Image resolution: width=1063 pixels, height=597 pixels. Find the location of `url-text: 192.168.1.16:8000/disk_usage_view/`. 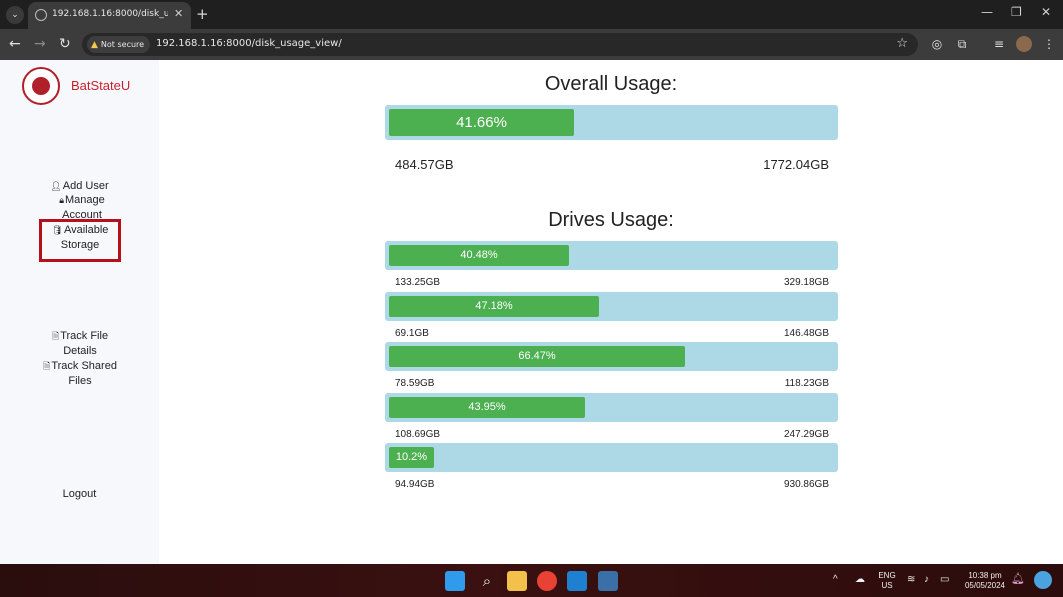

url-text: 192.168.1.16:8000/disk_usage_view/ is located at coordinates (249, 43).